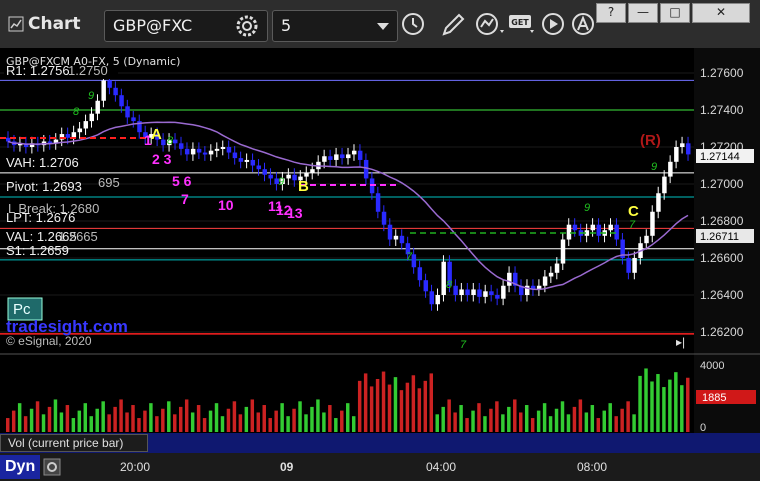  What do you see at coordinates (380, 443) in the screenshot?
I see `volume-label-bar: Vol (current price bar)` at bounding box center [380, 443].